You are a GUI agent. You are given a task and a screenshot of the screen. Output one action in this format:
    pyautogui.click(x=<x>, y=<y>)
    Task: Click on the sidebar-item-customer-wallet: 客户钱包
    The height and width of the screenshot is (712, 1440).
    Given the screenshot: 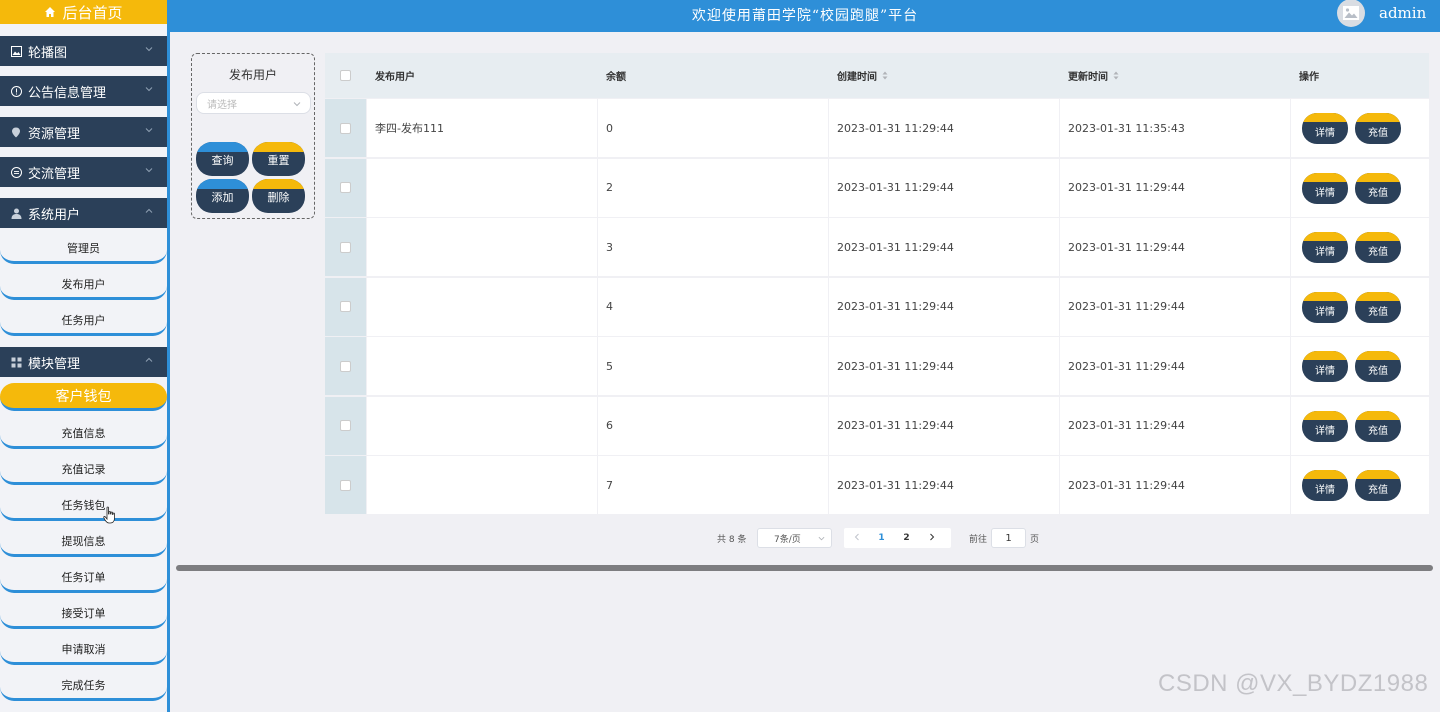 What is the action you would take?
    pyautogui.click(x=83, y=397)
    